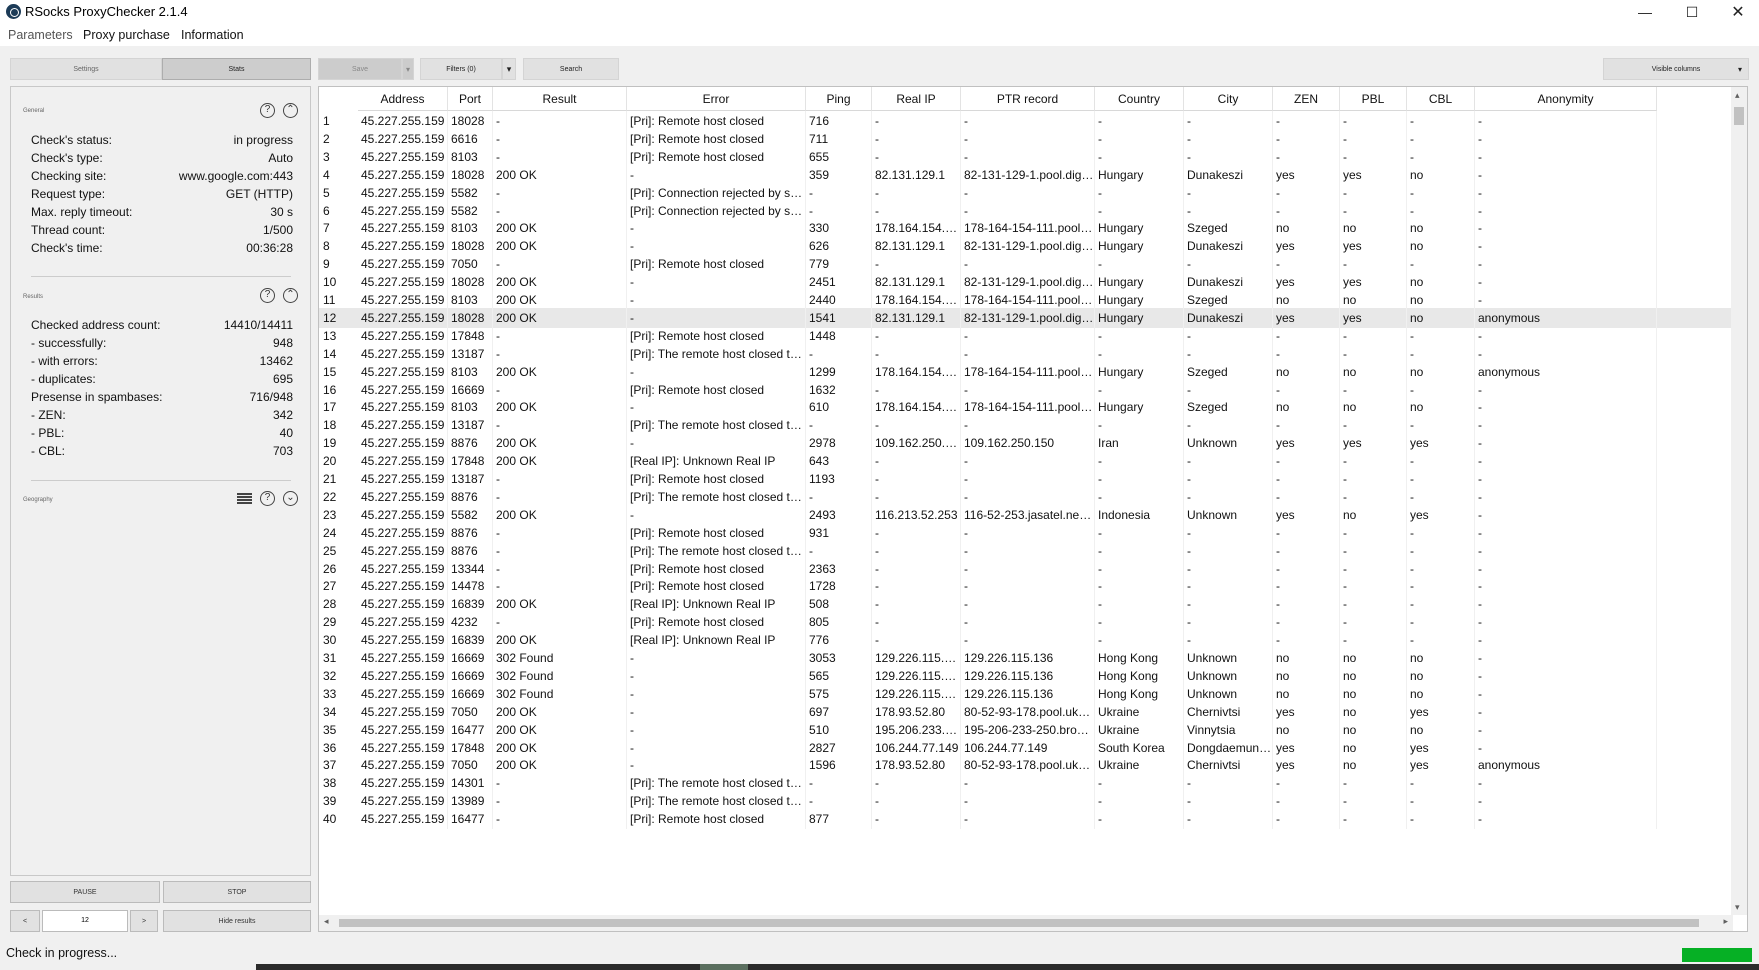 The height and width of the screenshot is (970, 1759). I want to click on results-stat-row: Checked address count: 14410/14411, so click(162, 327).